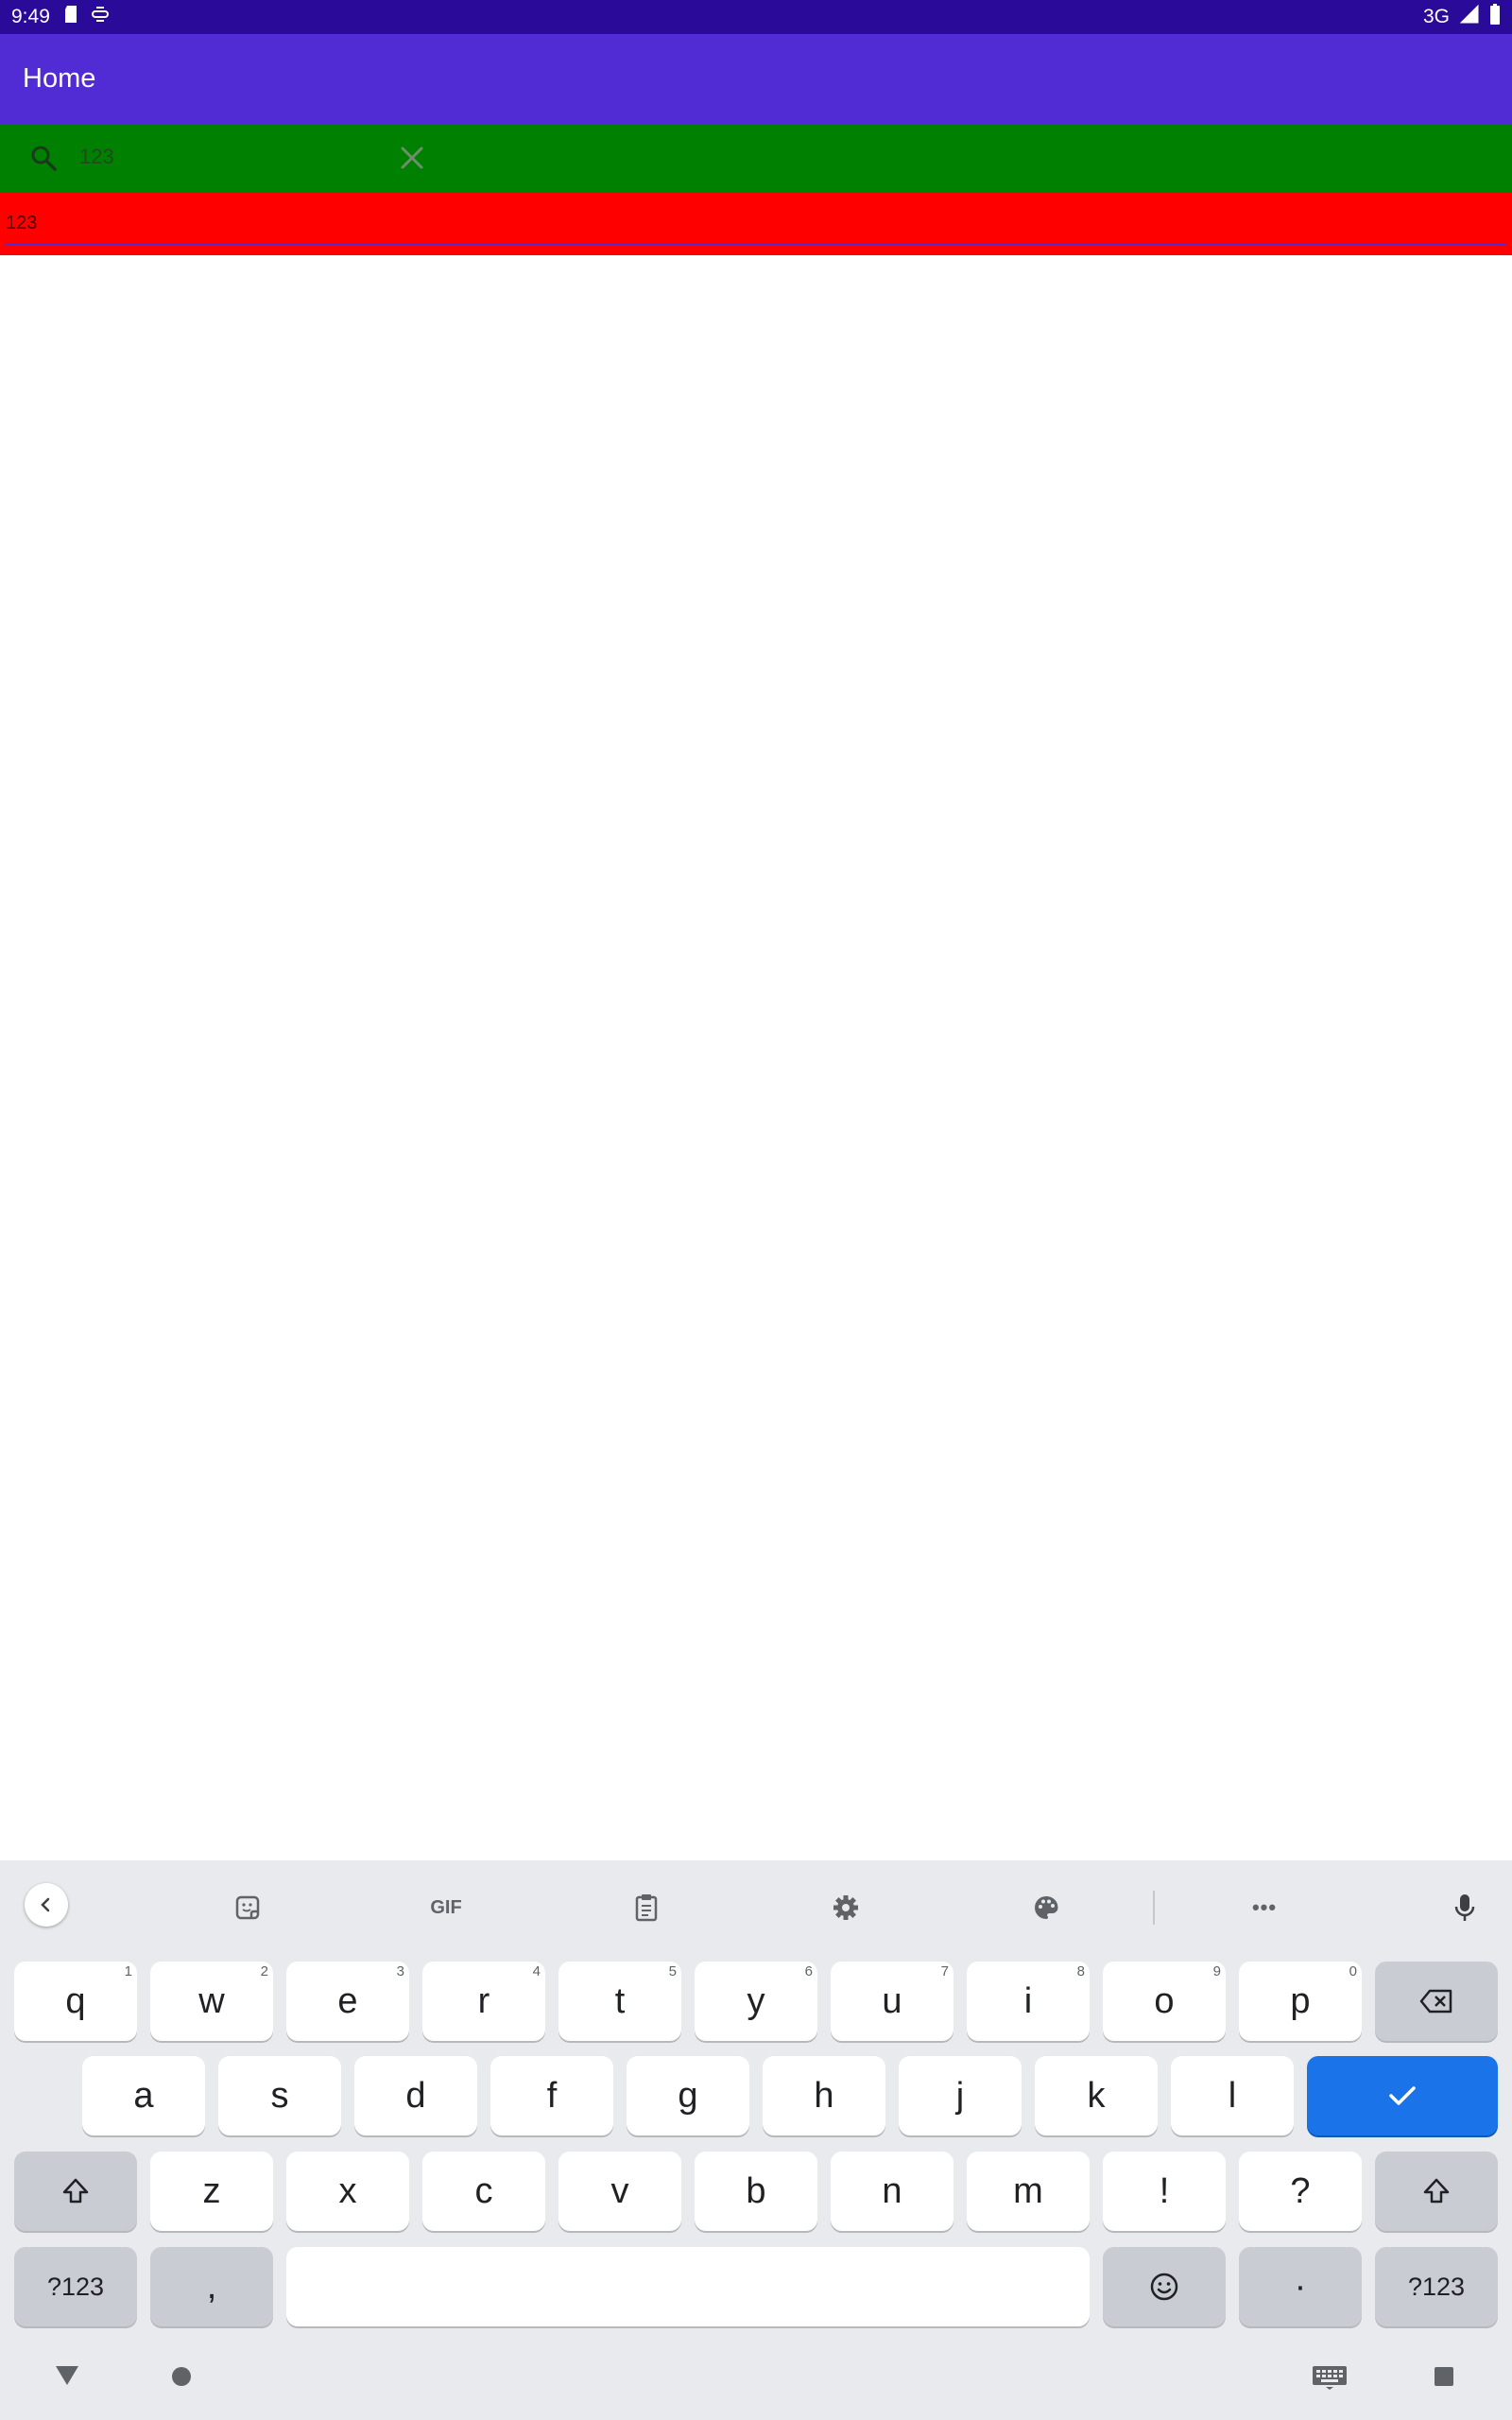  I want to click on key-p: p0, so click(1300, 2001).